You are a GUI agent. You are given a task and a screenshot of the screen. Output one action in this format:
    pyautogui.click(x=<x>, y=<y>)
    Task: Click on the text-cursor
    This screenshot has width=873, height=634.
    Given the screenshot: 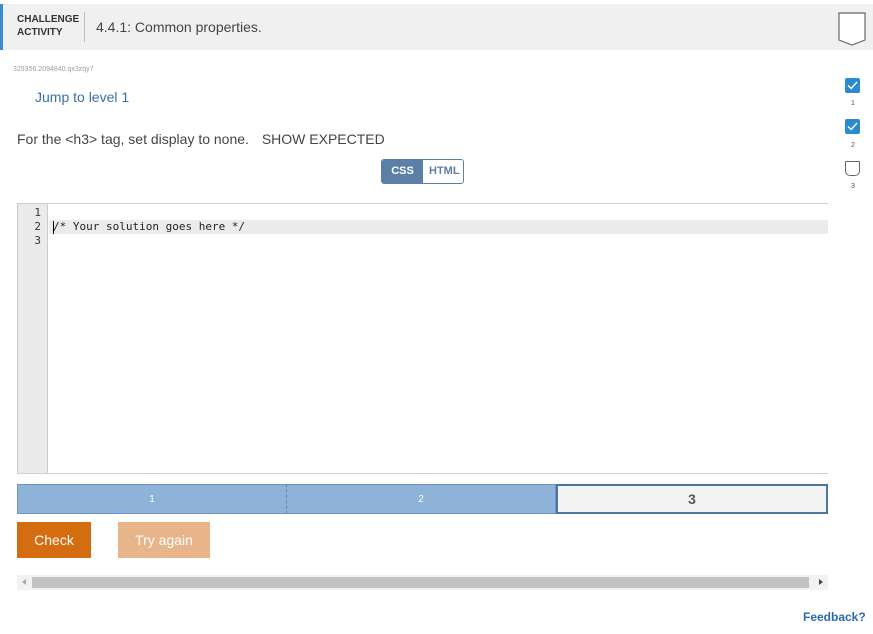 What is the action you would take?
    pyautogui.click(x=53, y=227)
    